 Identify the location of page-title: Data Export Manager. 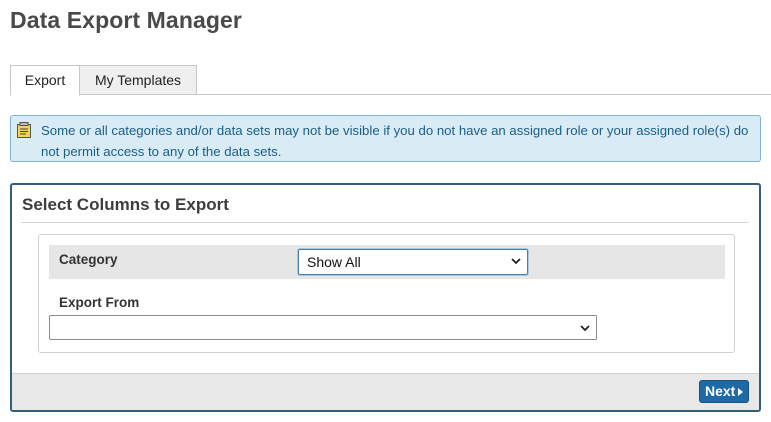
(126, 20).